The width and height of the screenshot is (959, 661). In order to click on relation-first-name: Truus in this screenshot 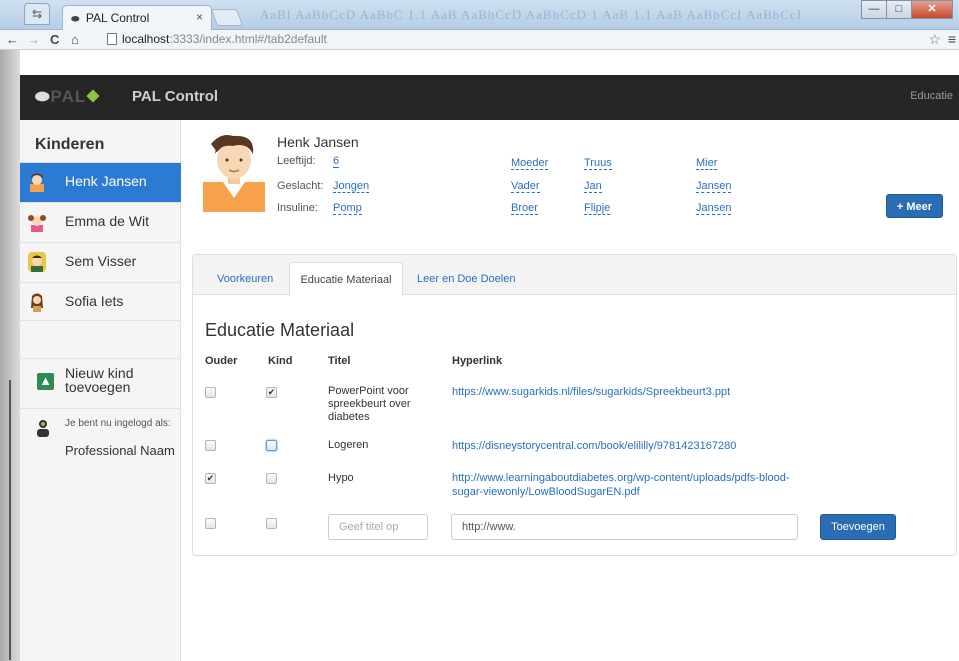, I will do `click(598, 163)`.